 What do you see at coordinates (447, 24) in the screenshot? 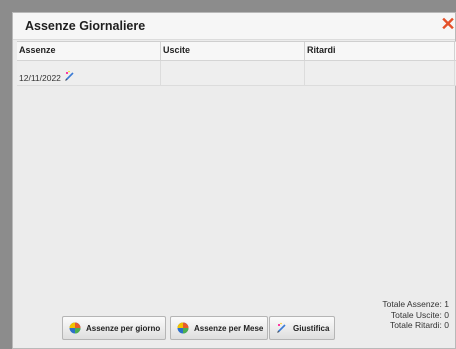
I see `close-x-icon: ✕` at bounding box center [447, 24].